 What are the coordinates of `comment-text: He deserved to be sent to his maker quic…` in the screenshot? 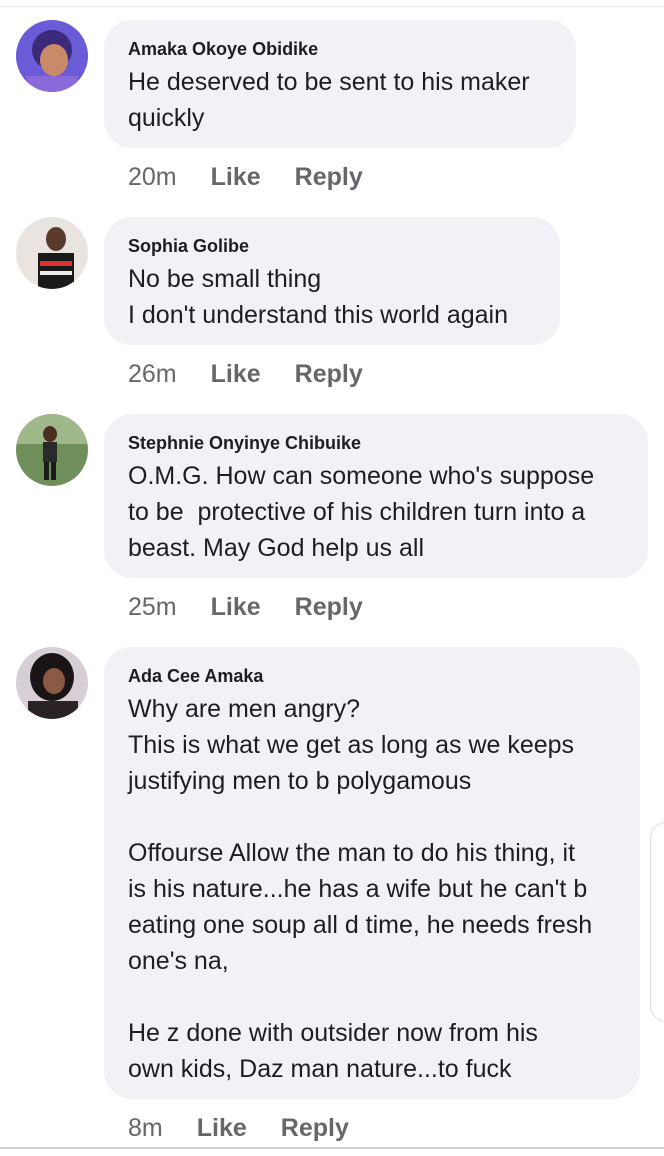 It's located at (329, 100).